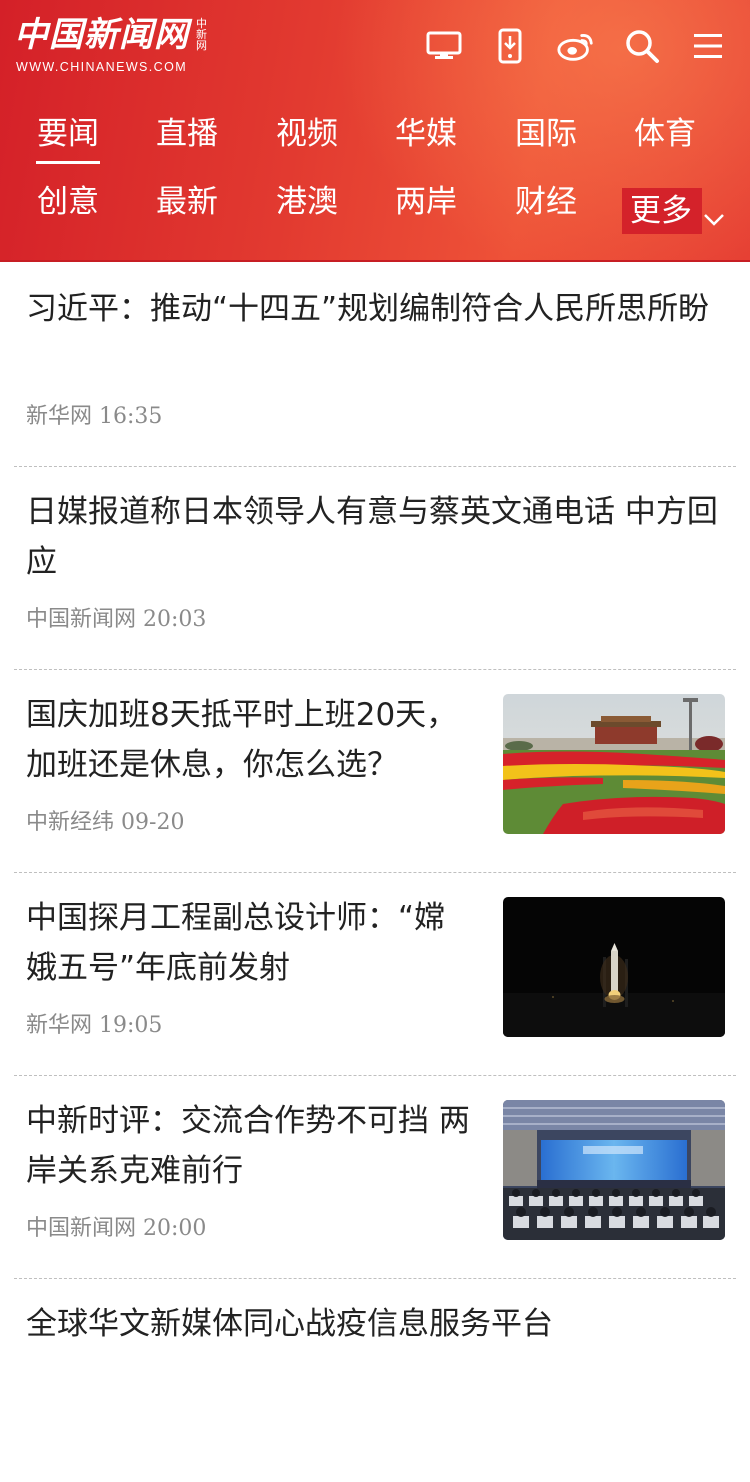 This screenshot has height=1482, width=750. What do you see at coordinates (68, 202) in the screenshot?
I see `nav-item-chuangyi: 创意` at bounding box center [68, 202].